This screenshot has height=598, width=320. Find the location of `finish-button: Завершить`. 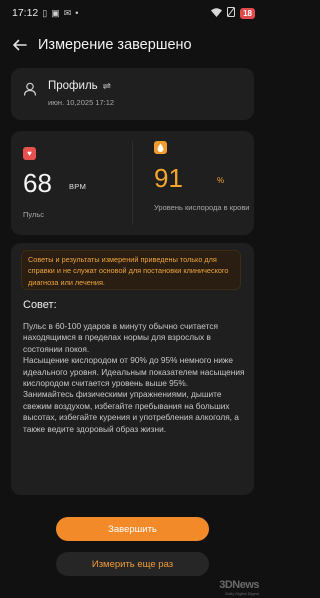

finish-button: Завершить is located at coordinates (132, 529).